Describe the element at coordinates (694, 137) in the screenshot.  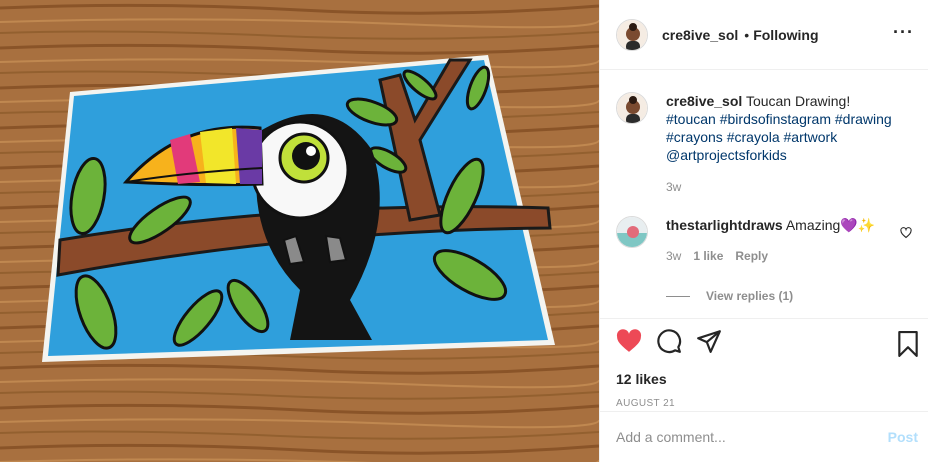
I see `hashtag: #crayons` at that location.